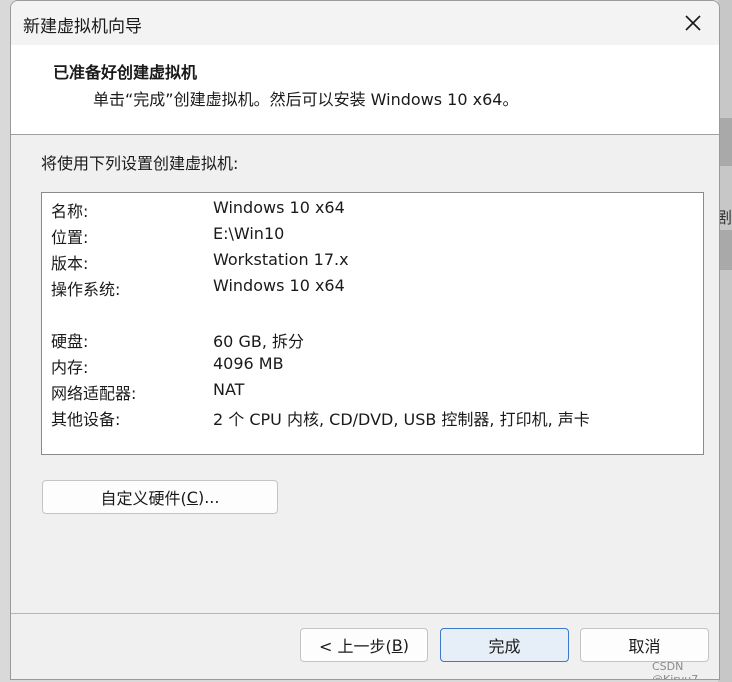 This screenshot has width=732, height=682. I want to click on summary-row-name: 名称: Windows 10 x64, so click(371, 210).